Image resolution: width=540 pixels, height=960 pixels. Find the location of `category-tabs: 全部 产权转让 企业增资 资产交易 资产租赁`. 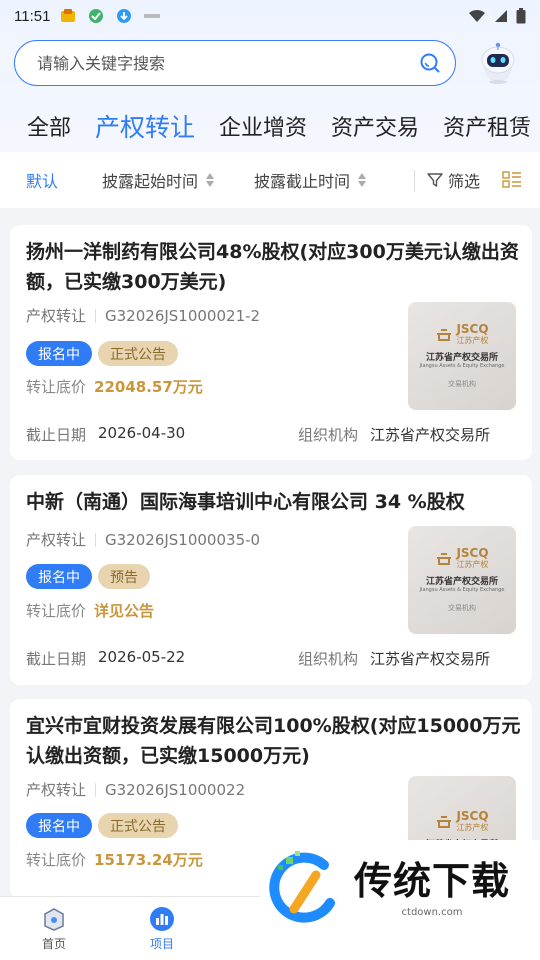

category-tabs: 全部 产权转让 企业增资 资产交易 资产租赁 is located at coordinates (270, 126).